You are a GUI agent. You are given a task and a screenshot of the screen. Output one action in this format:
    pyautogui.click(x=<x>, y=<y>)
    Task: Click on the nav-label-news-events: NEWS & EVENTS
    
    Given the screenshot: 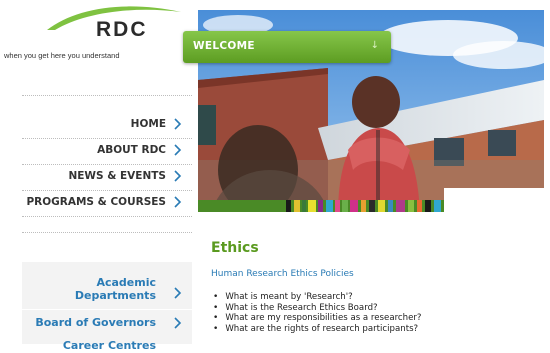 What is the action you would take?
    pyautogui.click(x=117, y=176)
    